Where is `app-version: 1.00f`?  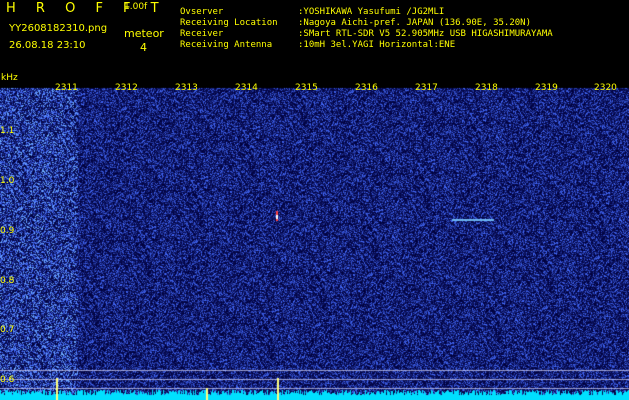
app-version: 1.00f is located at coordinates (136, 7).